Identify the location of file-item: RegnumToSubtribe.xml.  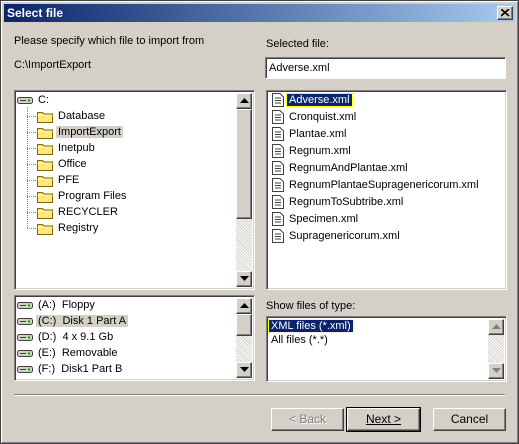
(338, 202).